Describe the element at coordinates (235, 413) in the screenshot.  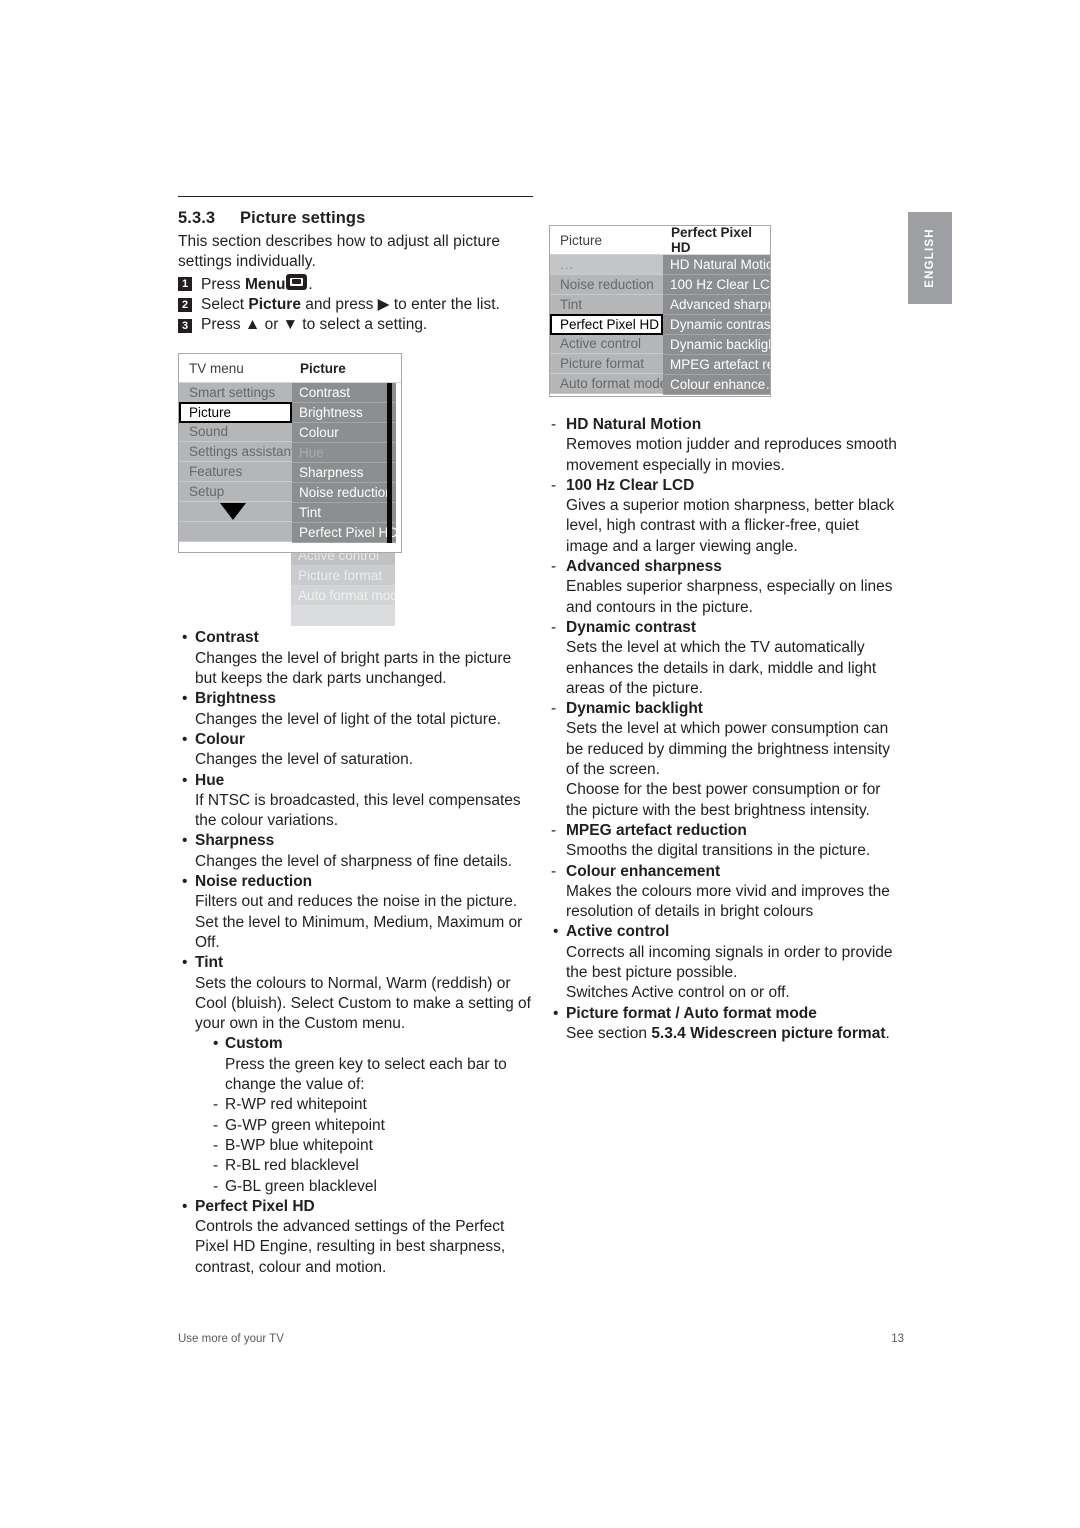
I see `tv-menu-item-picture: Picture` at that location.